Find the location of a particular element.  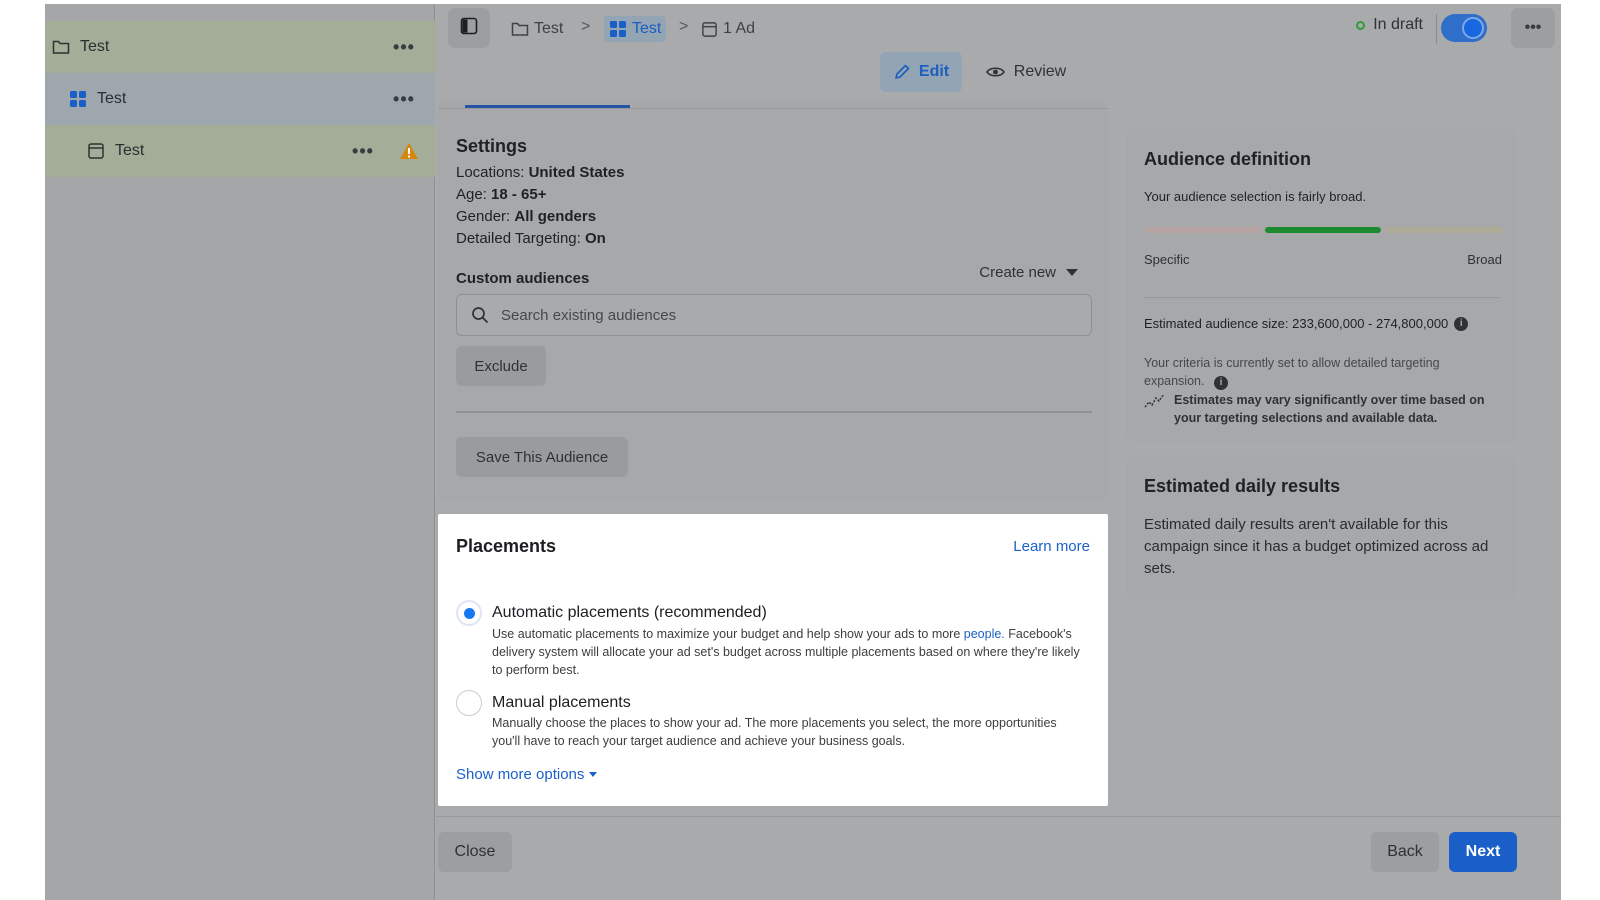

breadcrumb-ad-set: Test is located at coordinates (635, 29).